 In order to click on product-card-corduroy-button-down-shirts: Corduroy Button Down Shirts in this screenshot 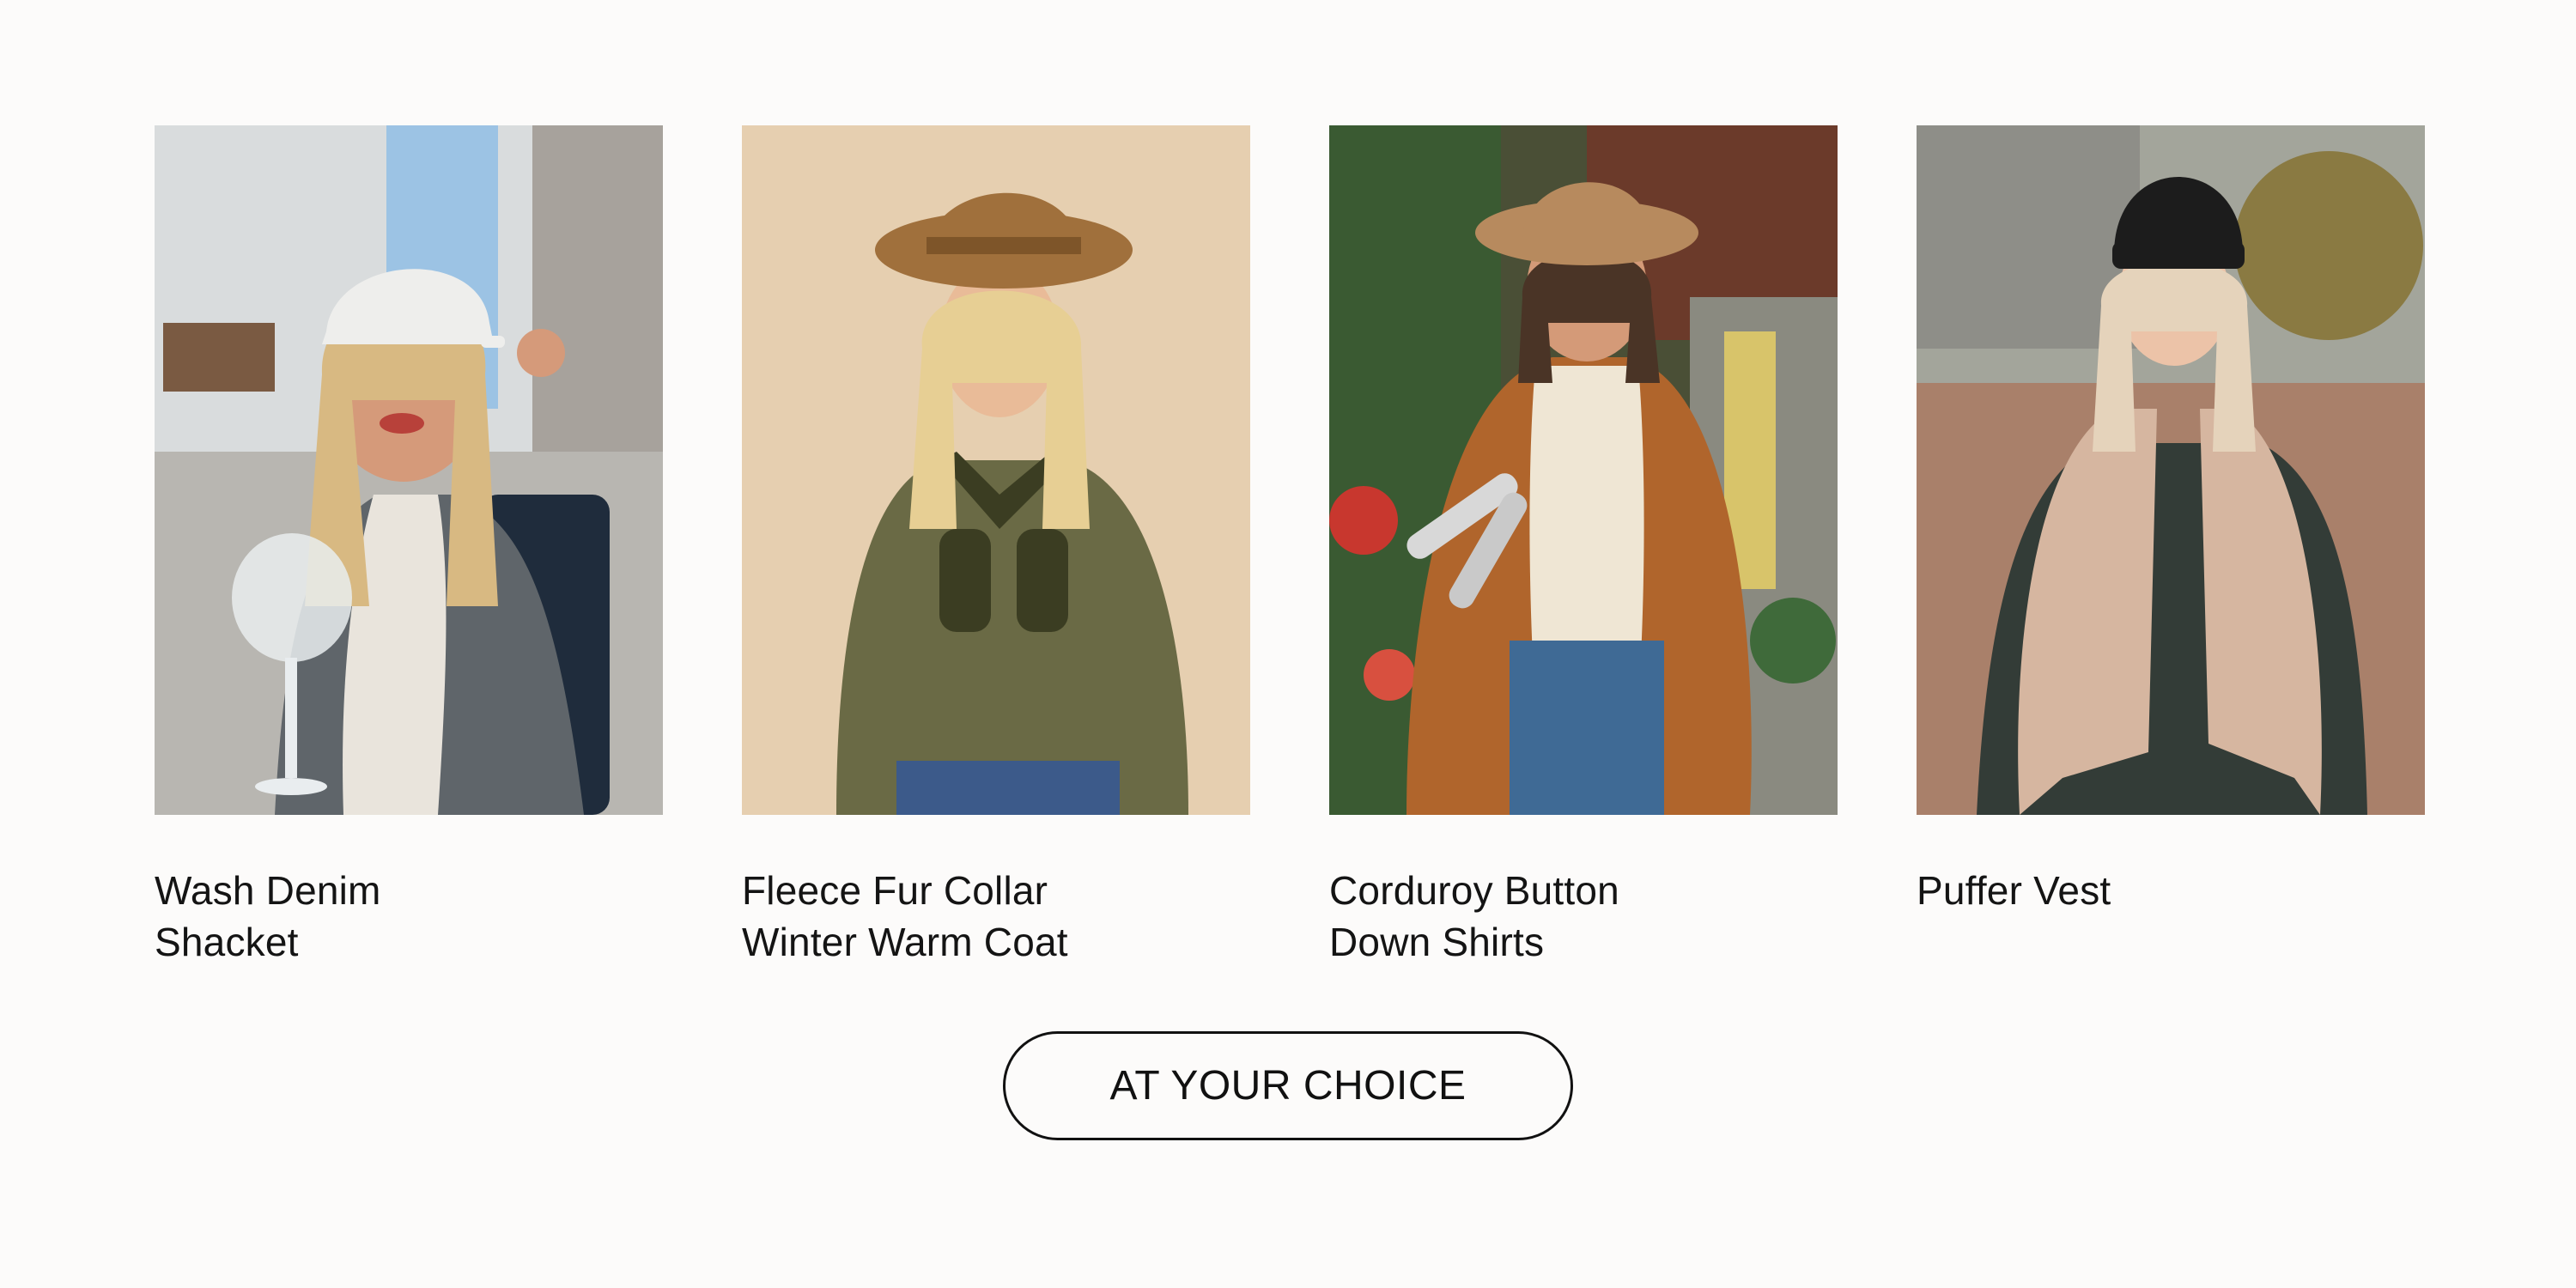, I will do `click(1583, 546)`.